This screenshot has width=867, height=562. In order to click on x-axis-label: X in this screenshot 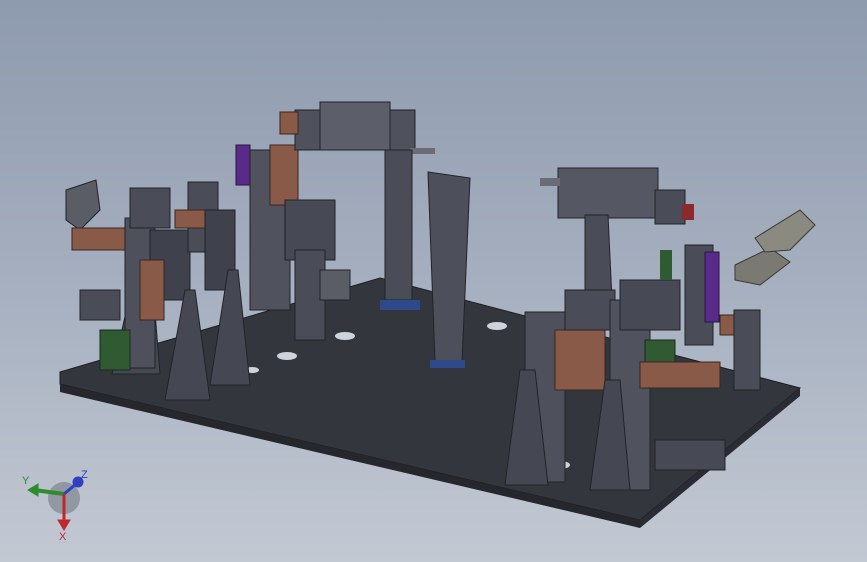, I will do `click(63, 536)`.